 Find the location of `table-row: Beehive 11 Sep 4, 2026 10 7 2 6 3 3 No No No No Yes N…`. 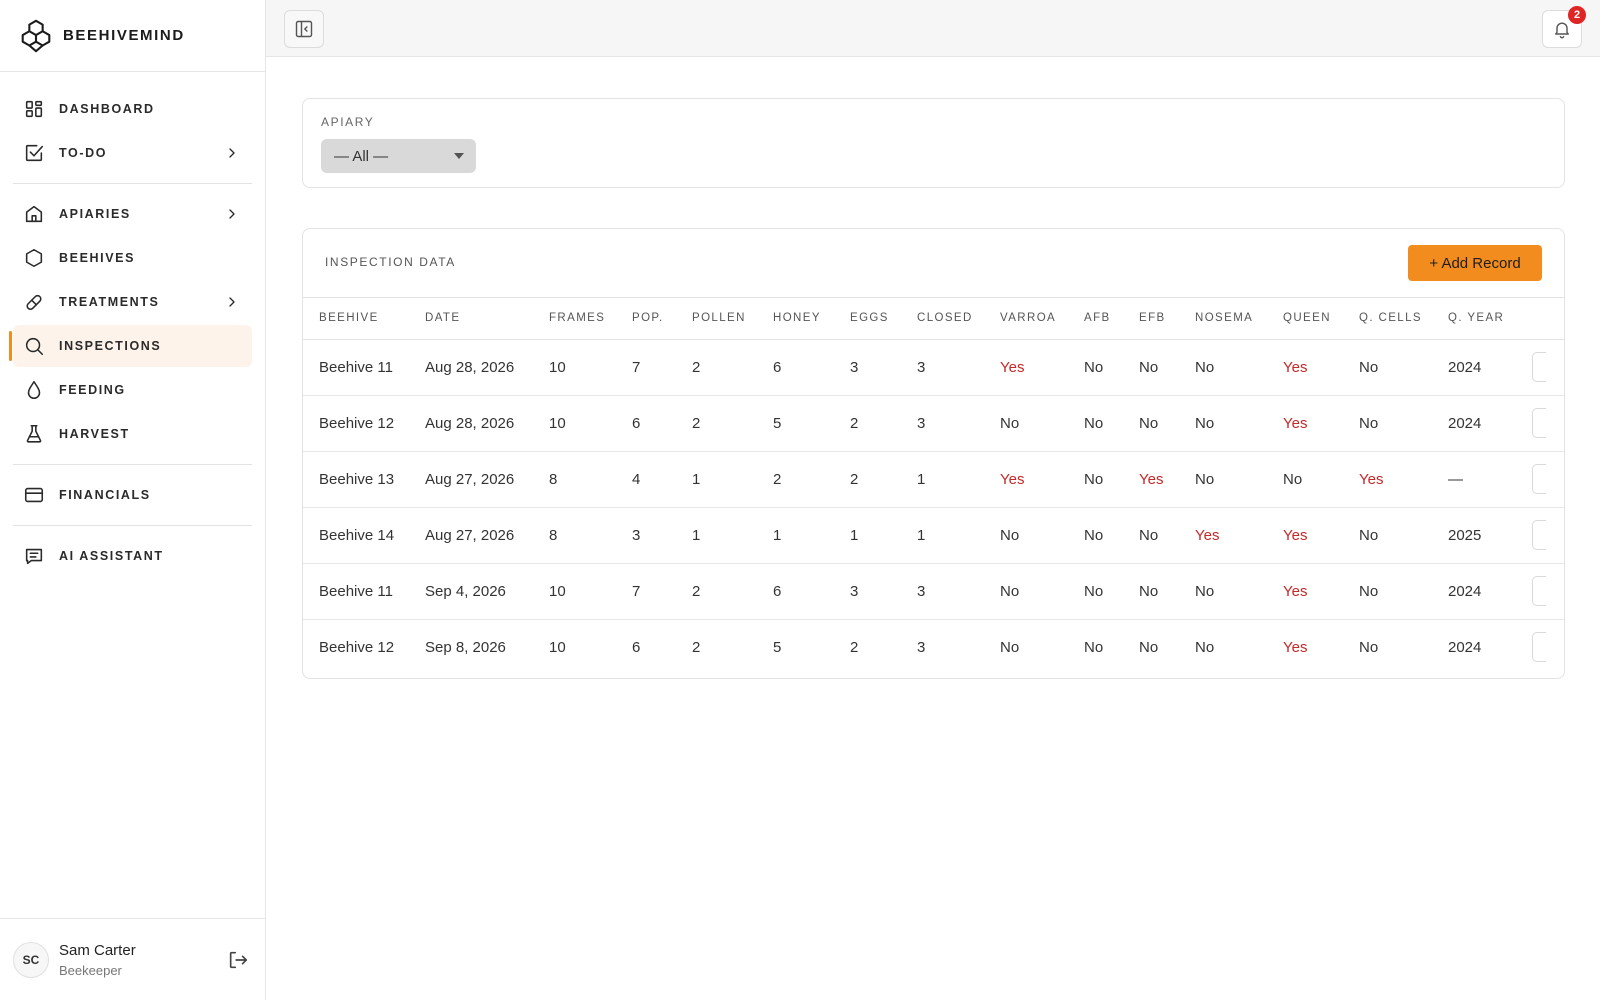

table-row: Beehive 11 Sep 4, 2026 10 7 2 6 3 3 No No No No Yes N… is located at coordinates (933, 591).